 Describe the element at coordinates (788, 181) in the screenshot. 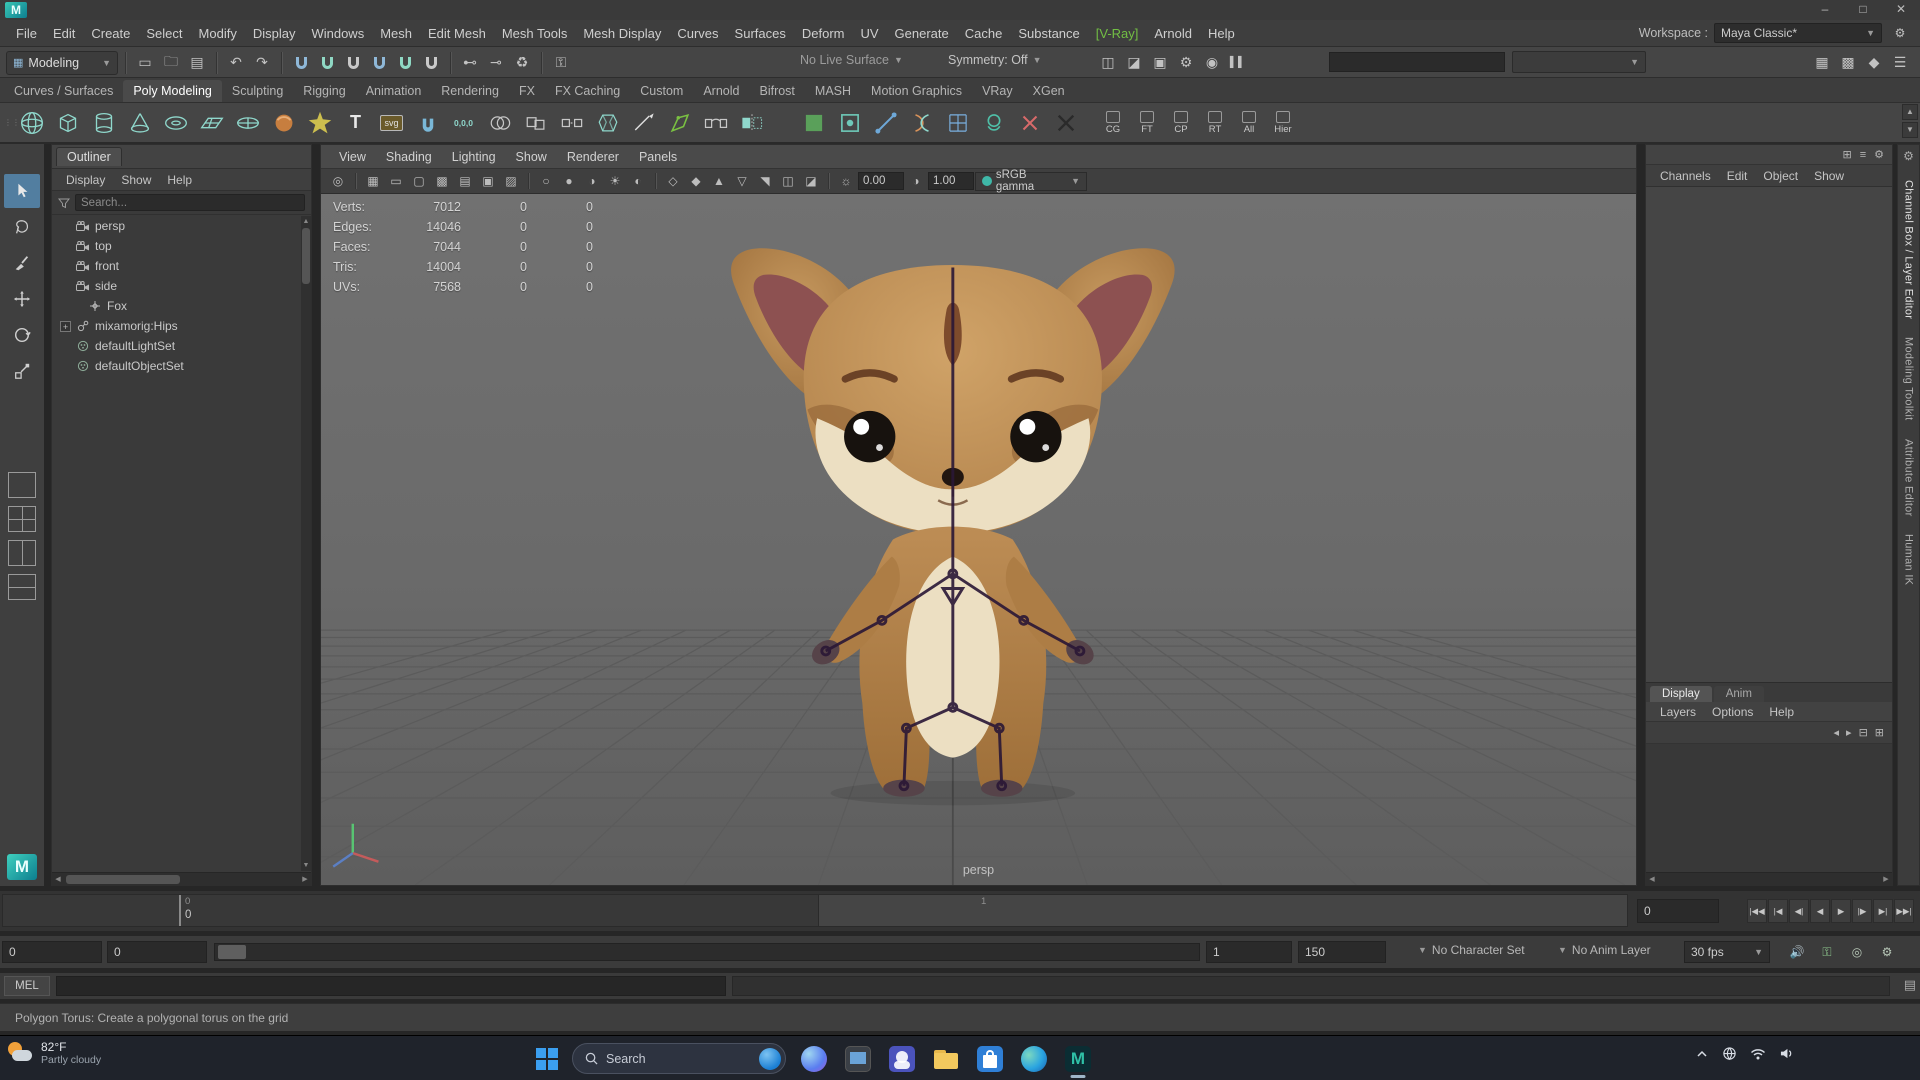

I see `xray-icon: ◫` at that location.